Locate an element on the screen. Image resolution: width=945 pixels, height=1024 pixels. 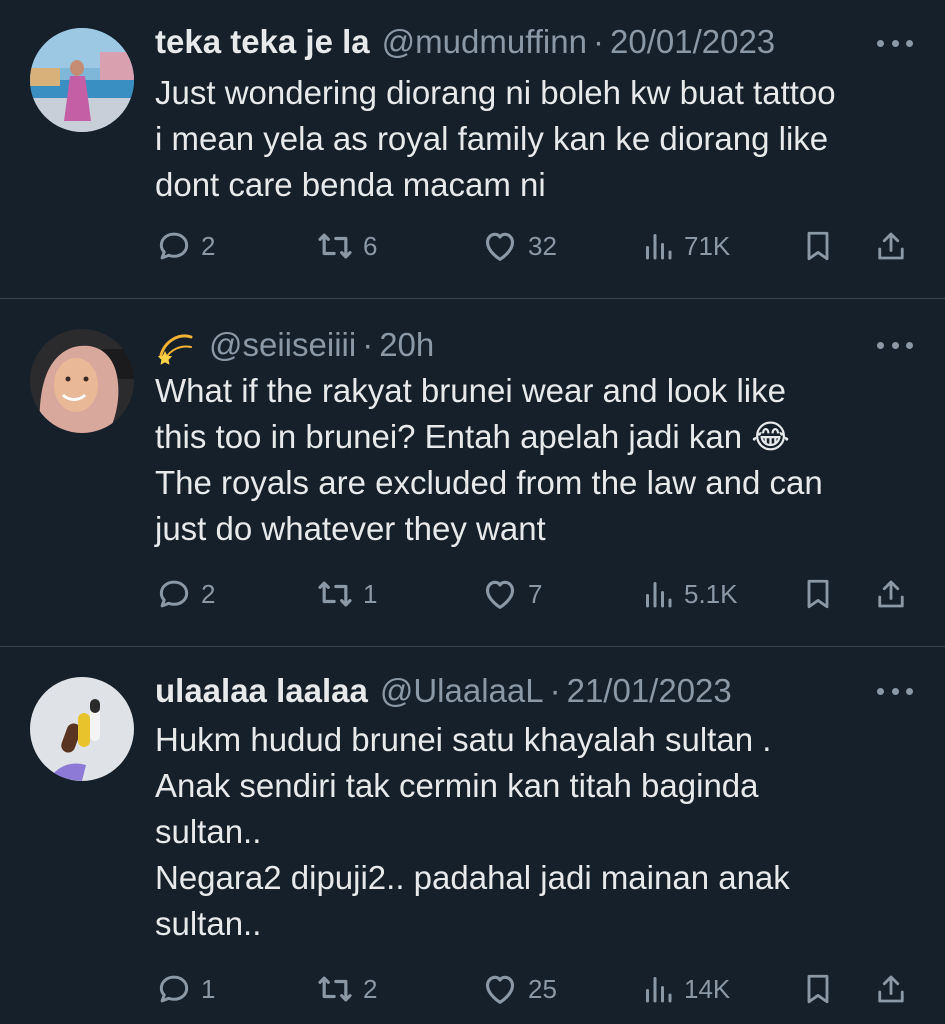
tweet-header: ulaalaa laalaa @UlaalaaL · 21/01/2023 is located at coordinates (505, 691).